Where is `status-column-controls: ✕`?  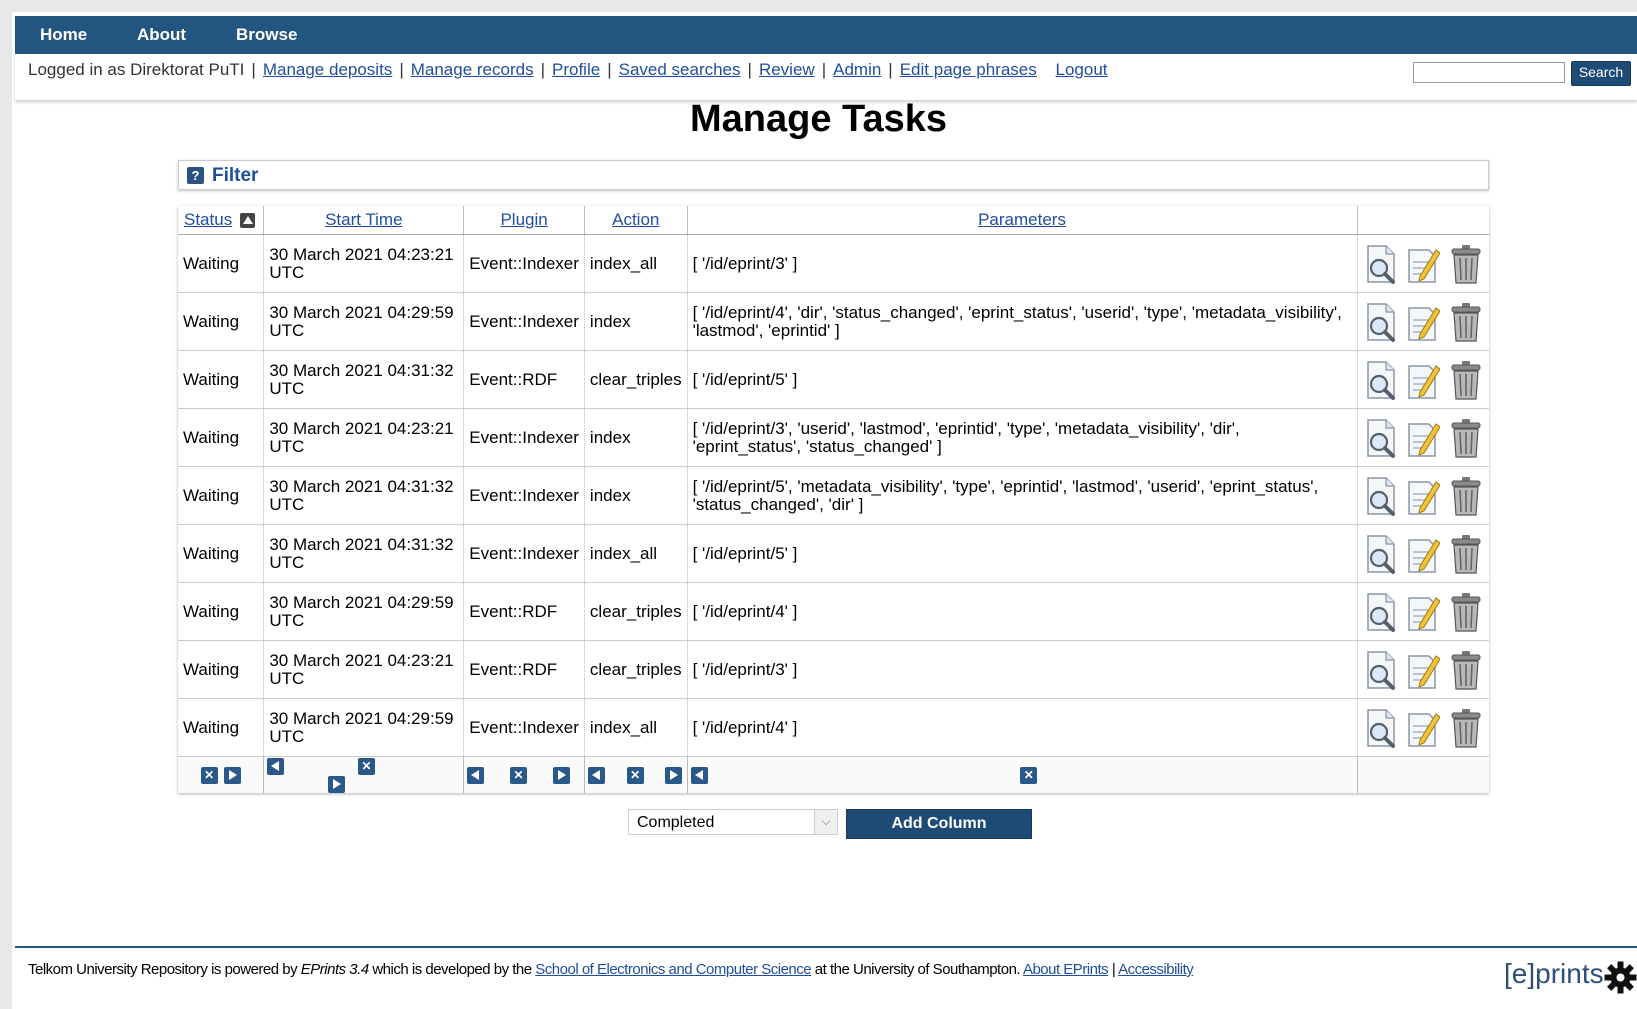 status-column-controls: ✕ is located at coordinates (221, 775).